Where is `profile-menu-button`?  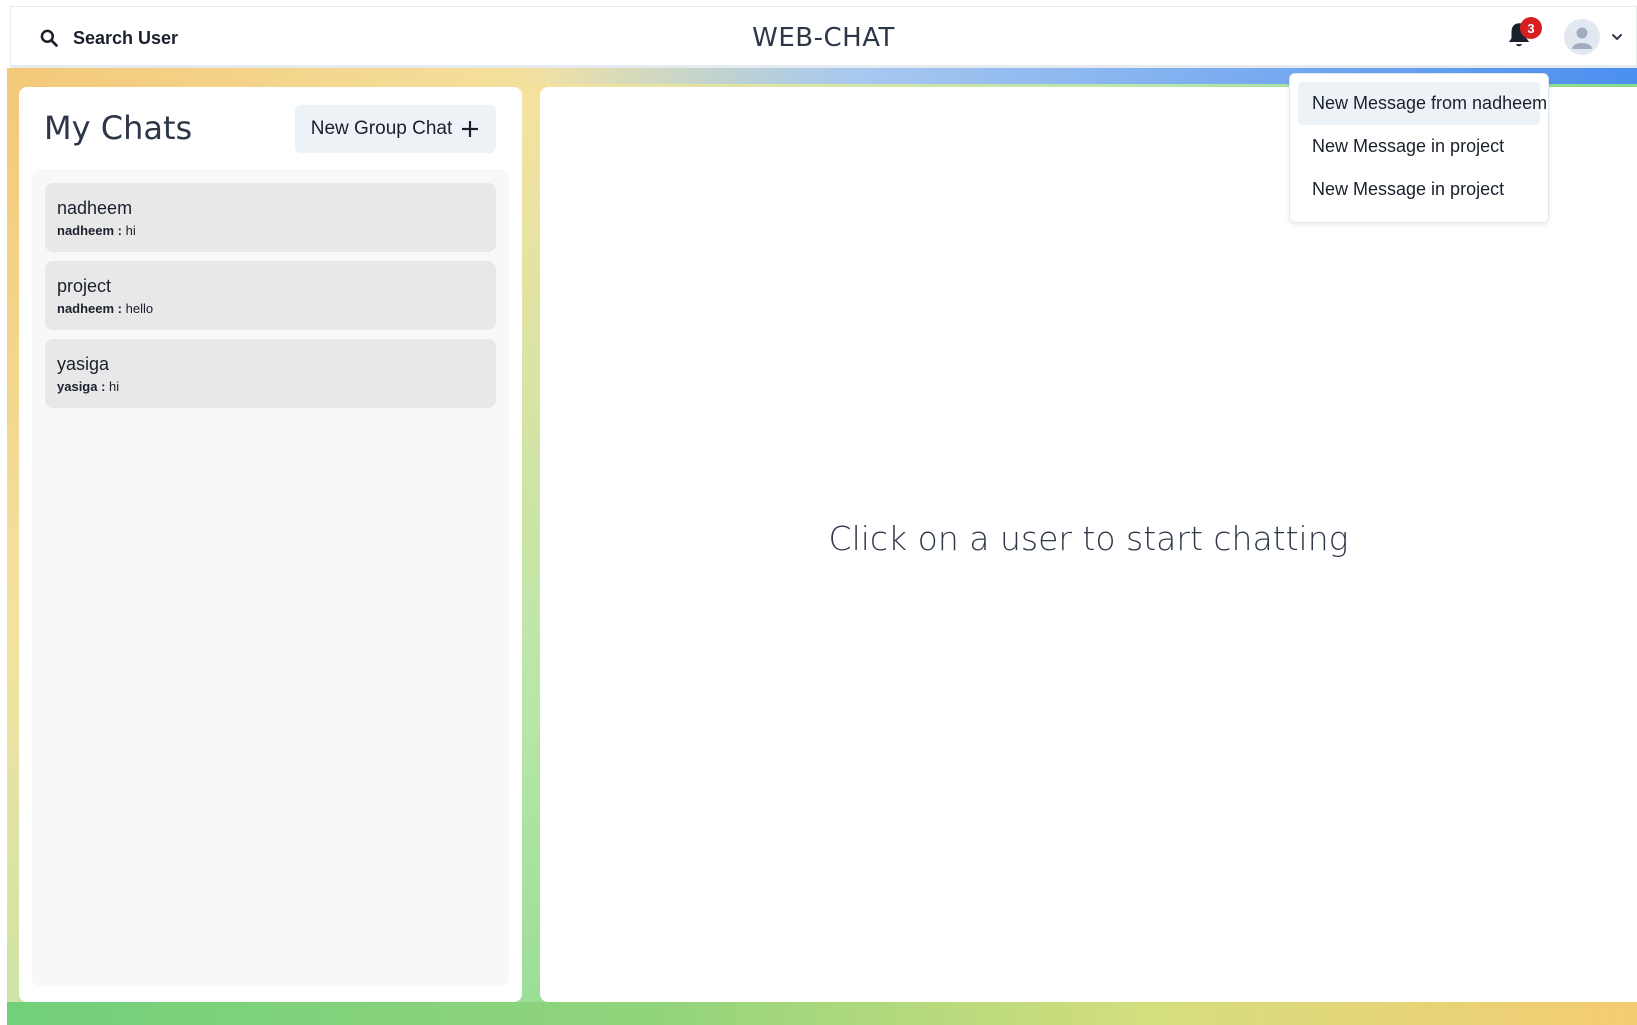 profile-menu-button is located at coordinates (1594, 37).